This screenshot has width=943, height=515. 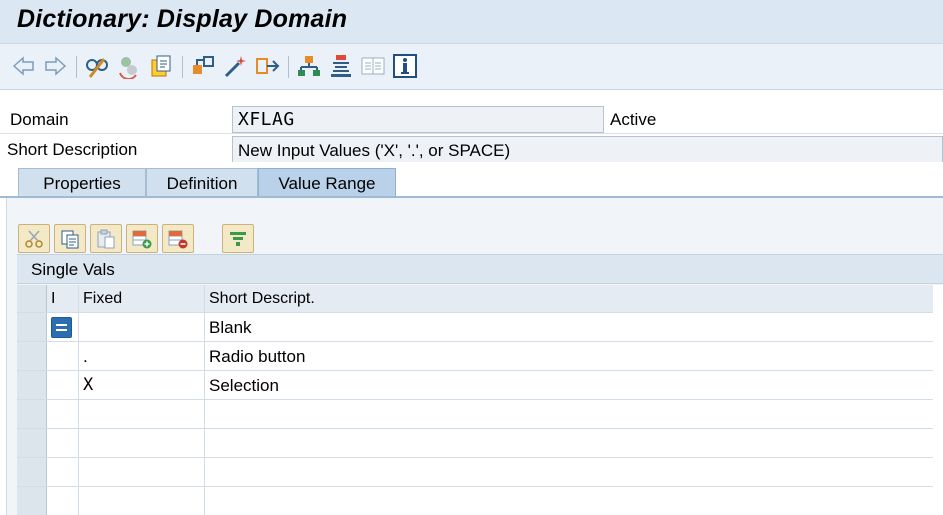 I want to click on single-vals-header: Single Vals, so click(x=480, y=269).